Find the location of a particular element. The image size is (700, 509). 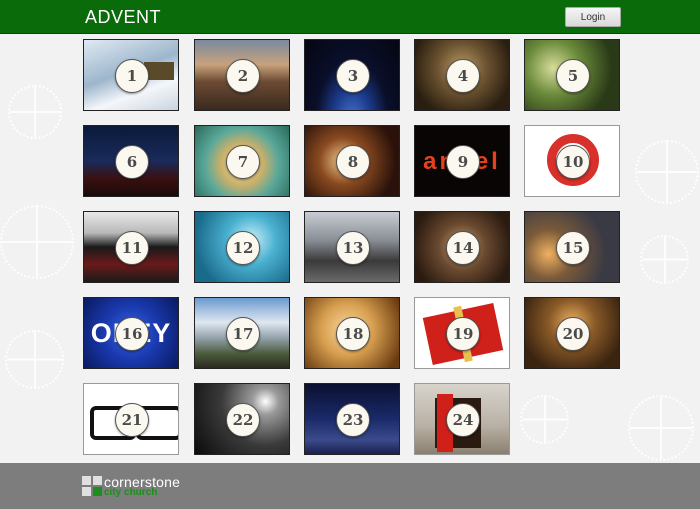

day-number: 12 is located at coordinates (243, 248).